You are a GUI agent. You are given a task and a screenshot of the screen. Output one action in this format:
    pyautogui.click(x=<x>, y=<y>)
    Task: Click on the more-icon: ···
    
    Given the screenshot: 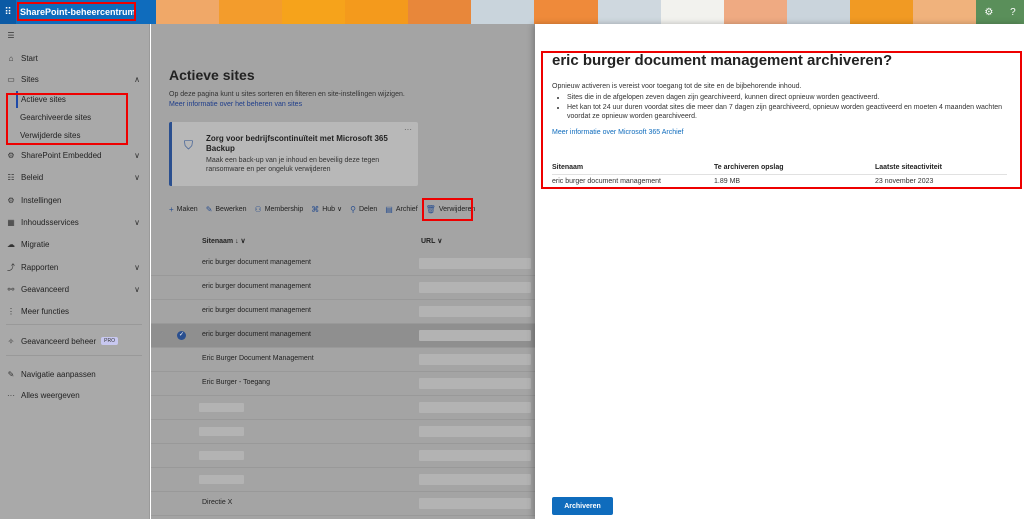 What is the action you would take?
    pyautogui.click(x=408, y=129)
    